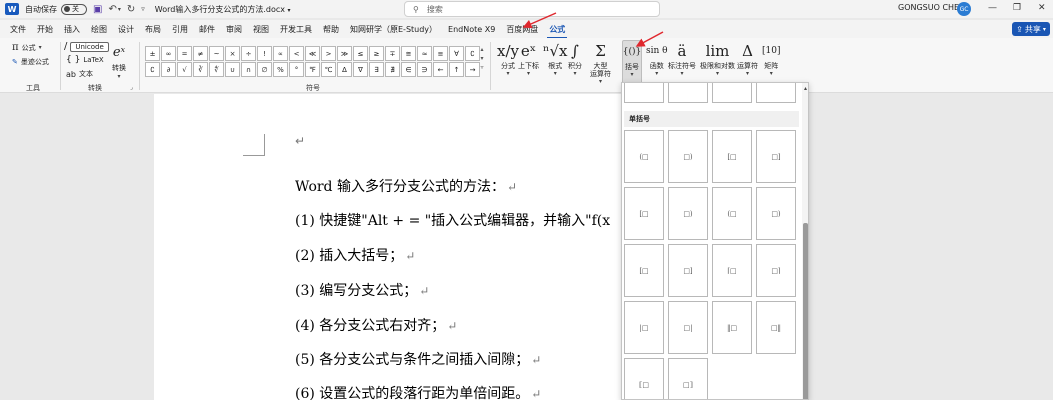 This screenshot has width=1053, height=400. What do you see at coordinates (216, 69) in the screenshot?
I see `symbol-button: ∜` at bounding box center [216, 69].